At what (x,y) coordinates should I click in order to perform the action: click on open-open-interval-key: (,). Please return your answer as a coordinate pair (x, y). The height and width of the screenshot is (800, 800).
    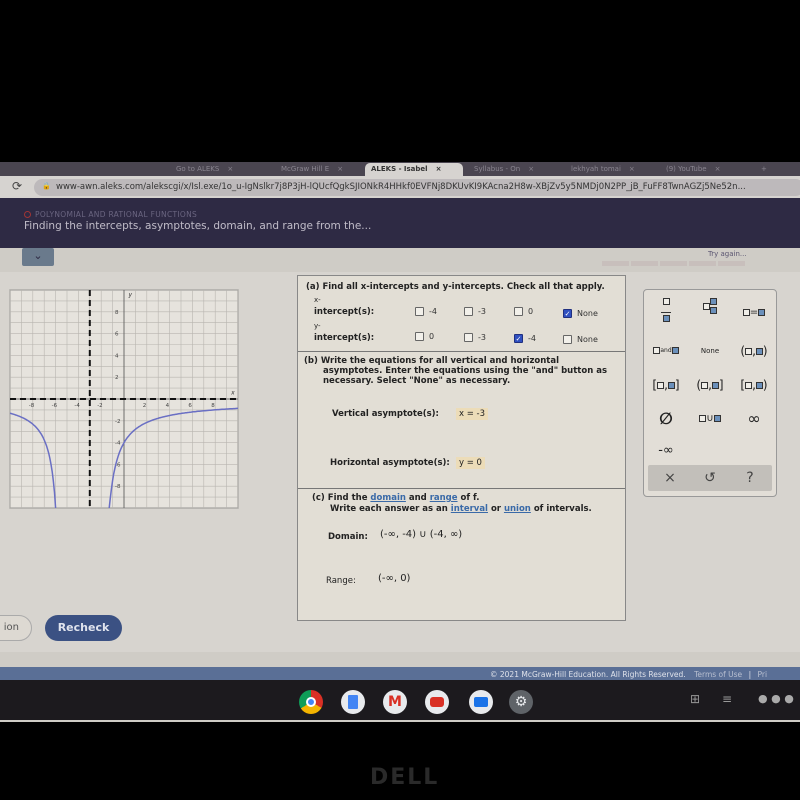
    Looking at the image, I should click on (754, 351).